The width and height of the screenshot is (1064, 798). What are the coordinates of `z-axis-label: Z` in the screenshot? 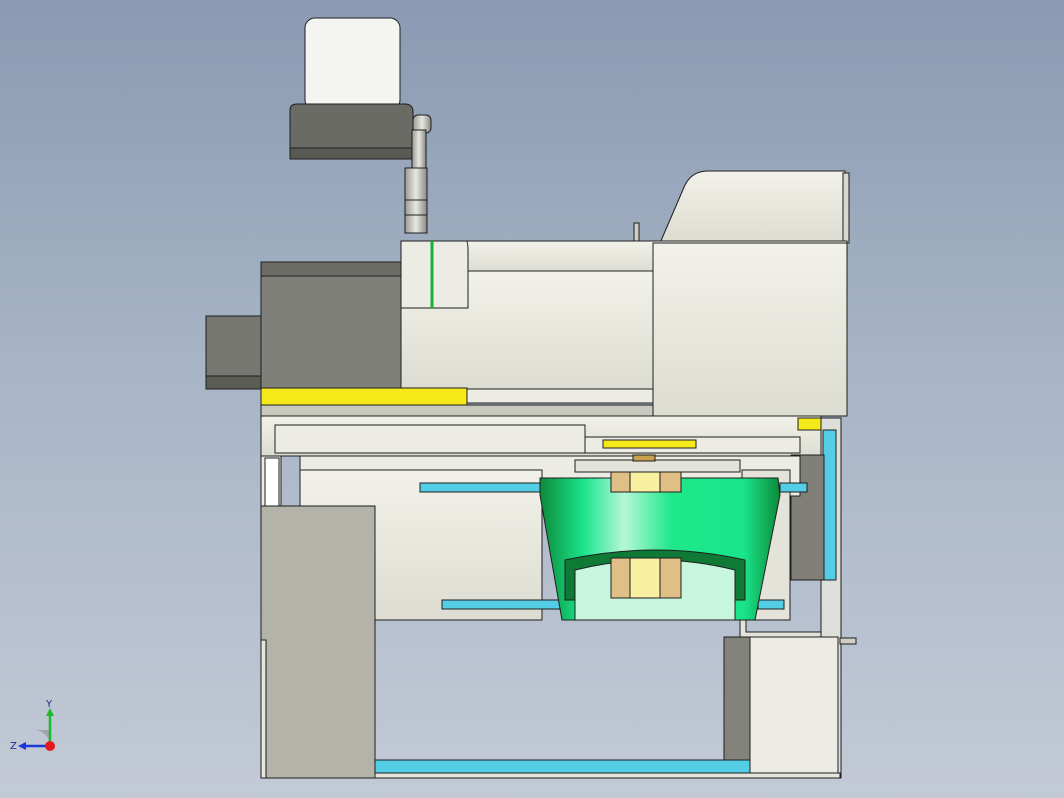 It's located at (13, 746).